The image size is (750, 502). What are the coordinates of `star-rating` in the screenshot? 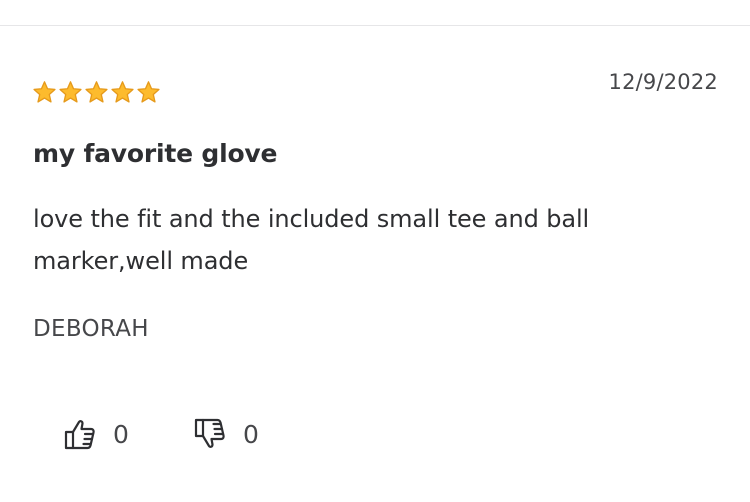 It's located at (96, 92).